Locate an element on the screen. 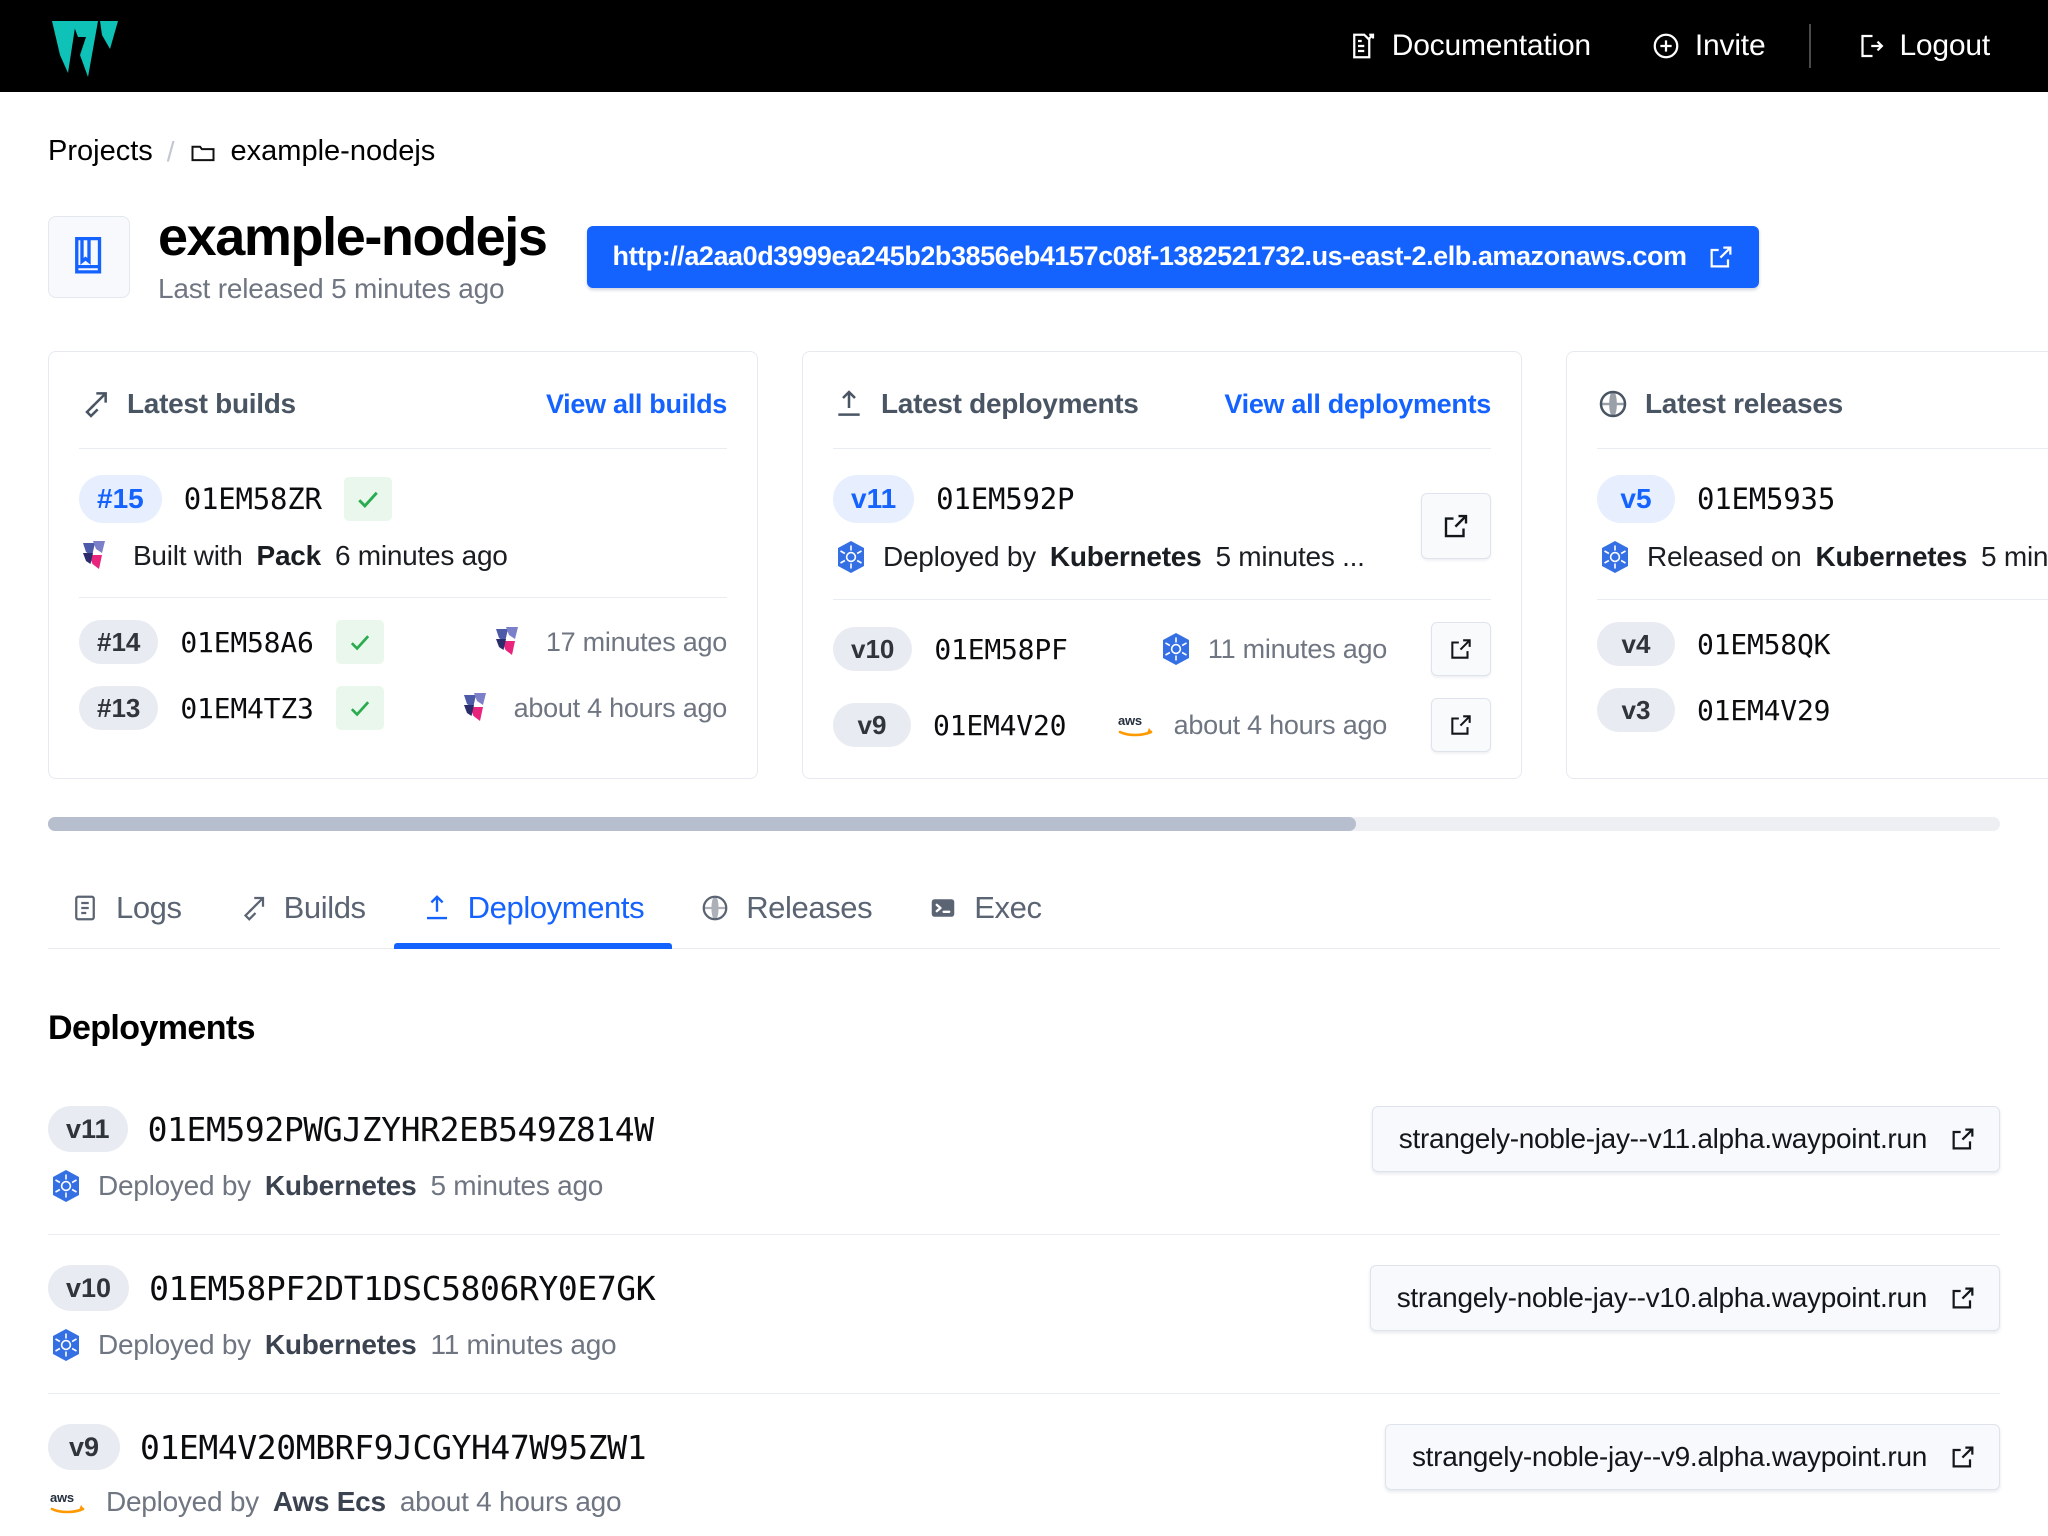 This screenshot has height=1536, width=2048. build-time-meta: about 4 hours ago is located at coordinates (593, 708).